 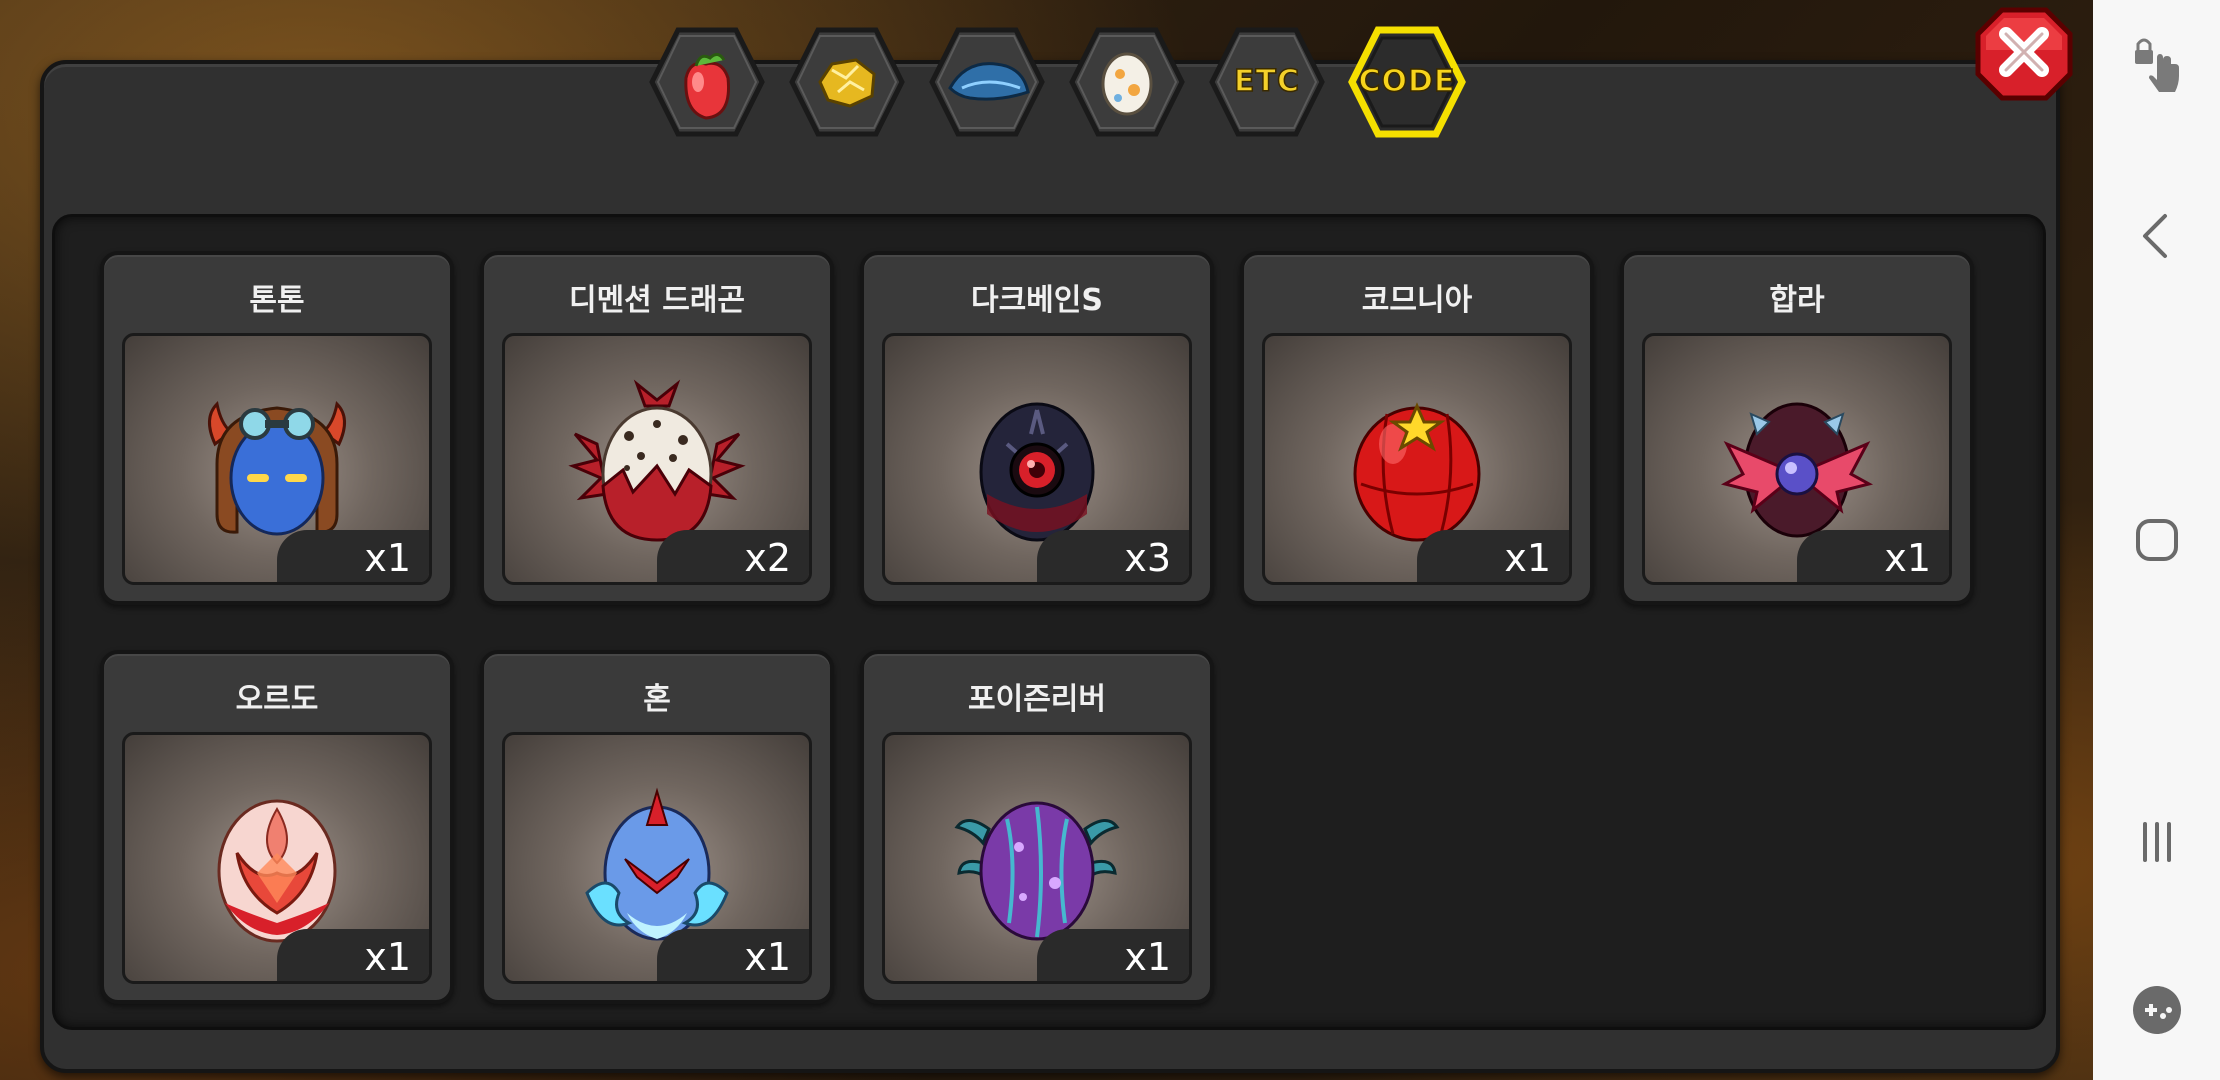 I want to click on red-star-egg-icon, so click(x=1417, y=472).